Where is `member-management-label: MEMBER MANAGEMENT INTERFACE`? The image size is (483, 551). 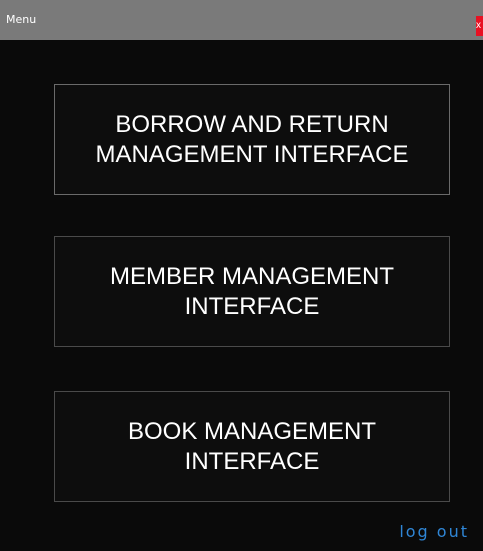
member-management-label: MEMBER MANAGEMENT INTERFACE is located at coordinates (251, 291).